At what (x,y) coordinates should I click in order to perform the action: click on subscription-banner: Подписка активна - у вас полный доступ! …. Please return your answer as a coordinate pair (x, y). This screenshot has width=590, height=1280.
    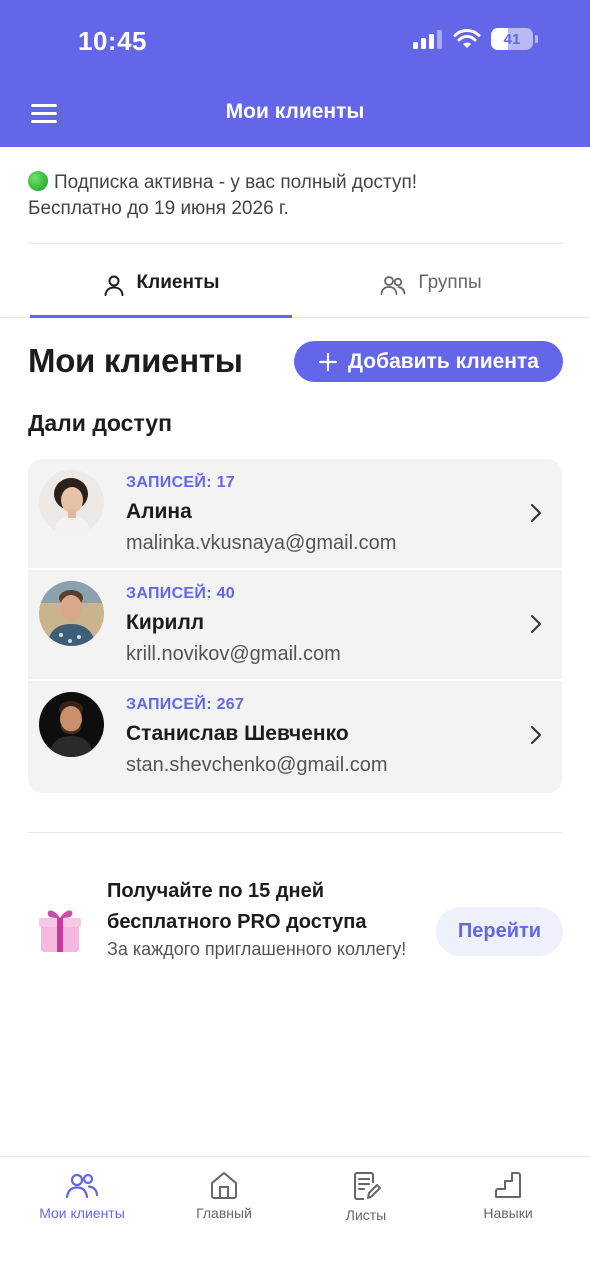
    Looking at the image, I should click on (295, 196).